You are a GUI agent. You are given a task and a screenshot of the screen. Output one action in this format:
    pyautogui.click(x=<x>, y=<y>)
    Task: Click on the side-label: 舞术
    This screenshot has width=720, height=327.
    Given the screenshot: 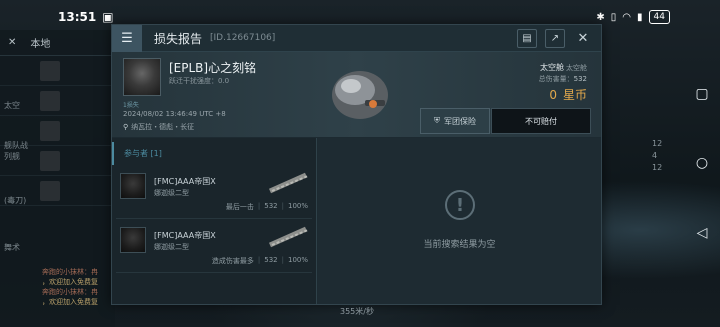 What is the action you would take?
    pyautogui.click(x=12, y=247)
    